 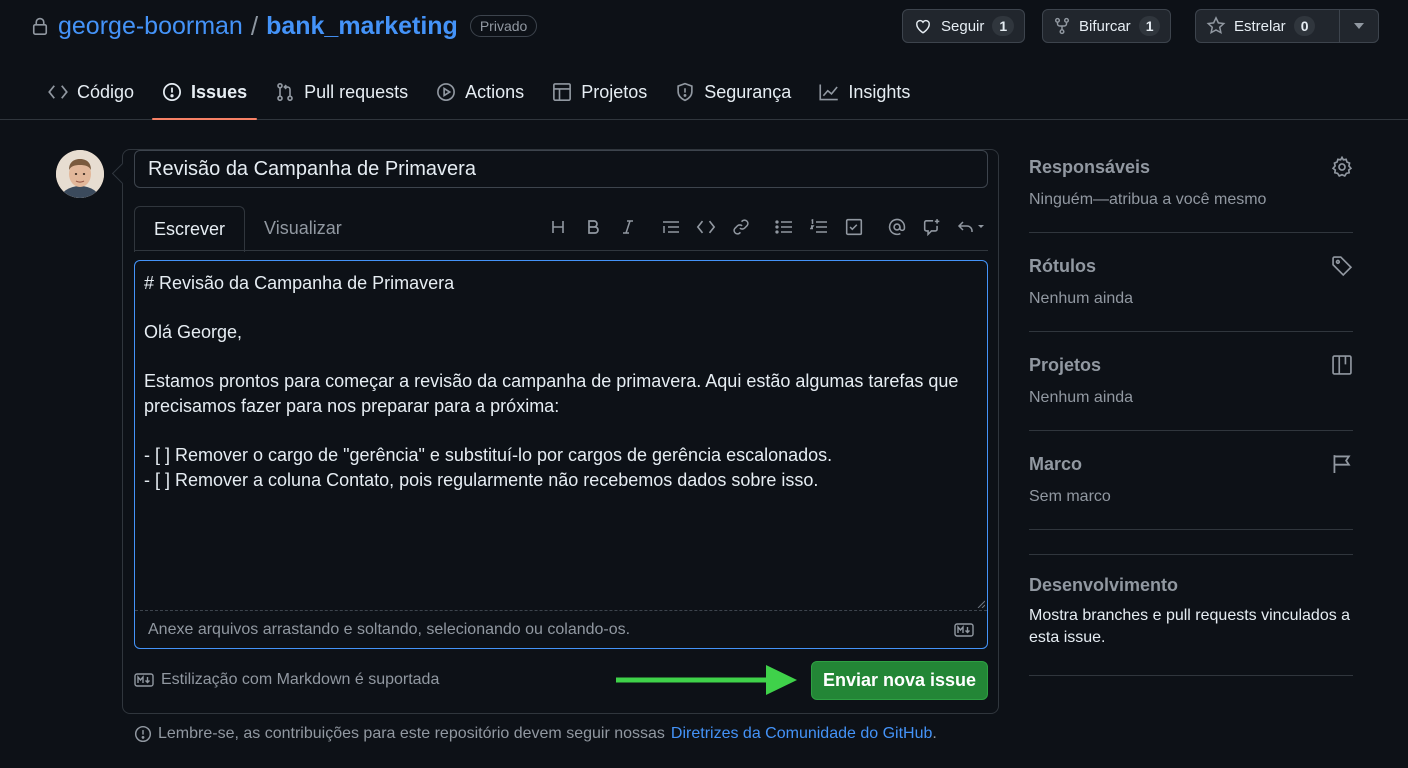 I want to click on milestone-icon, so click(x=1342, y=464).